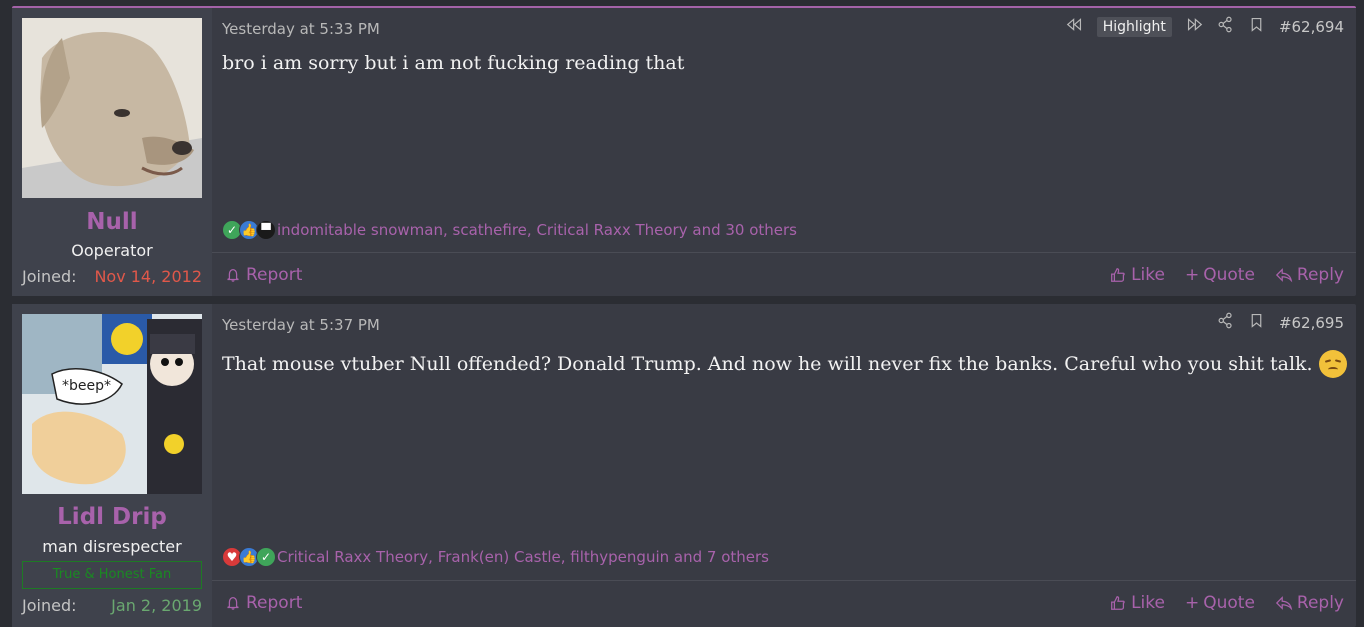 The image size is (1364, 627). Describe the element at coordinates (112, 222) in the screenshot. I see `username: Null` at that location.